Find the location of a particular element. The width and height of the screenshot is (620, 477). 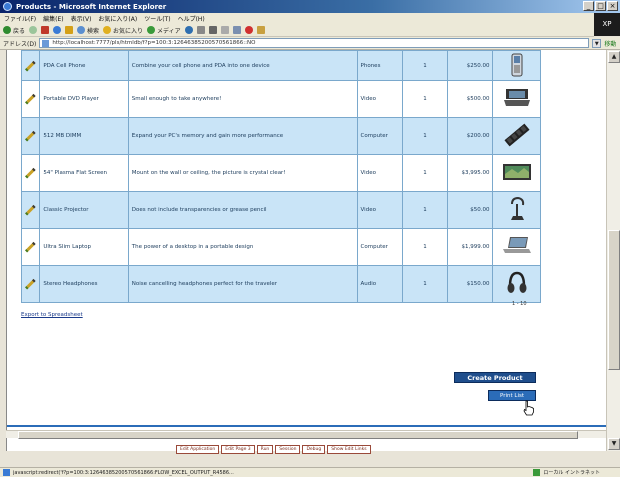

horizontal-scrollbar is located at coordinates (306, 434).